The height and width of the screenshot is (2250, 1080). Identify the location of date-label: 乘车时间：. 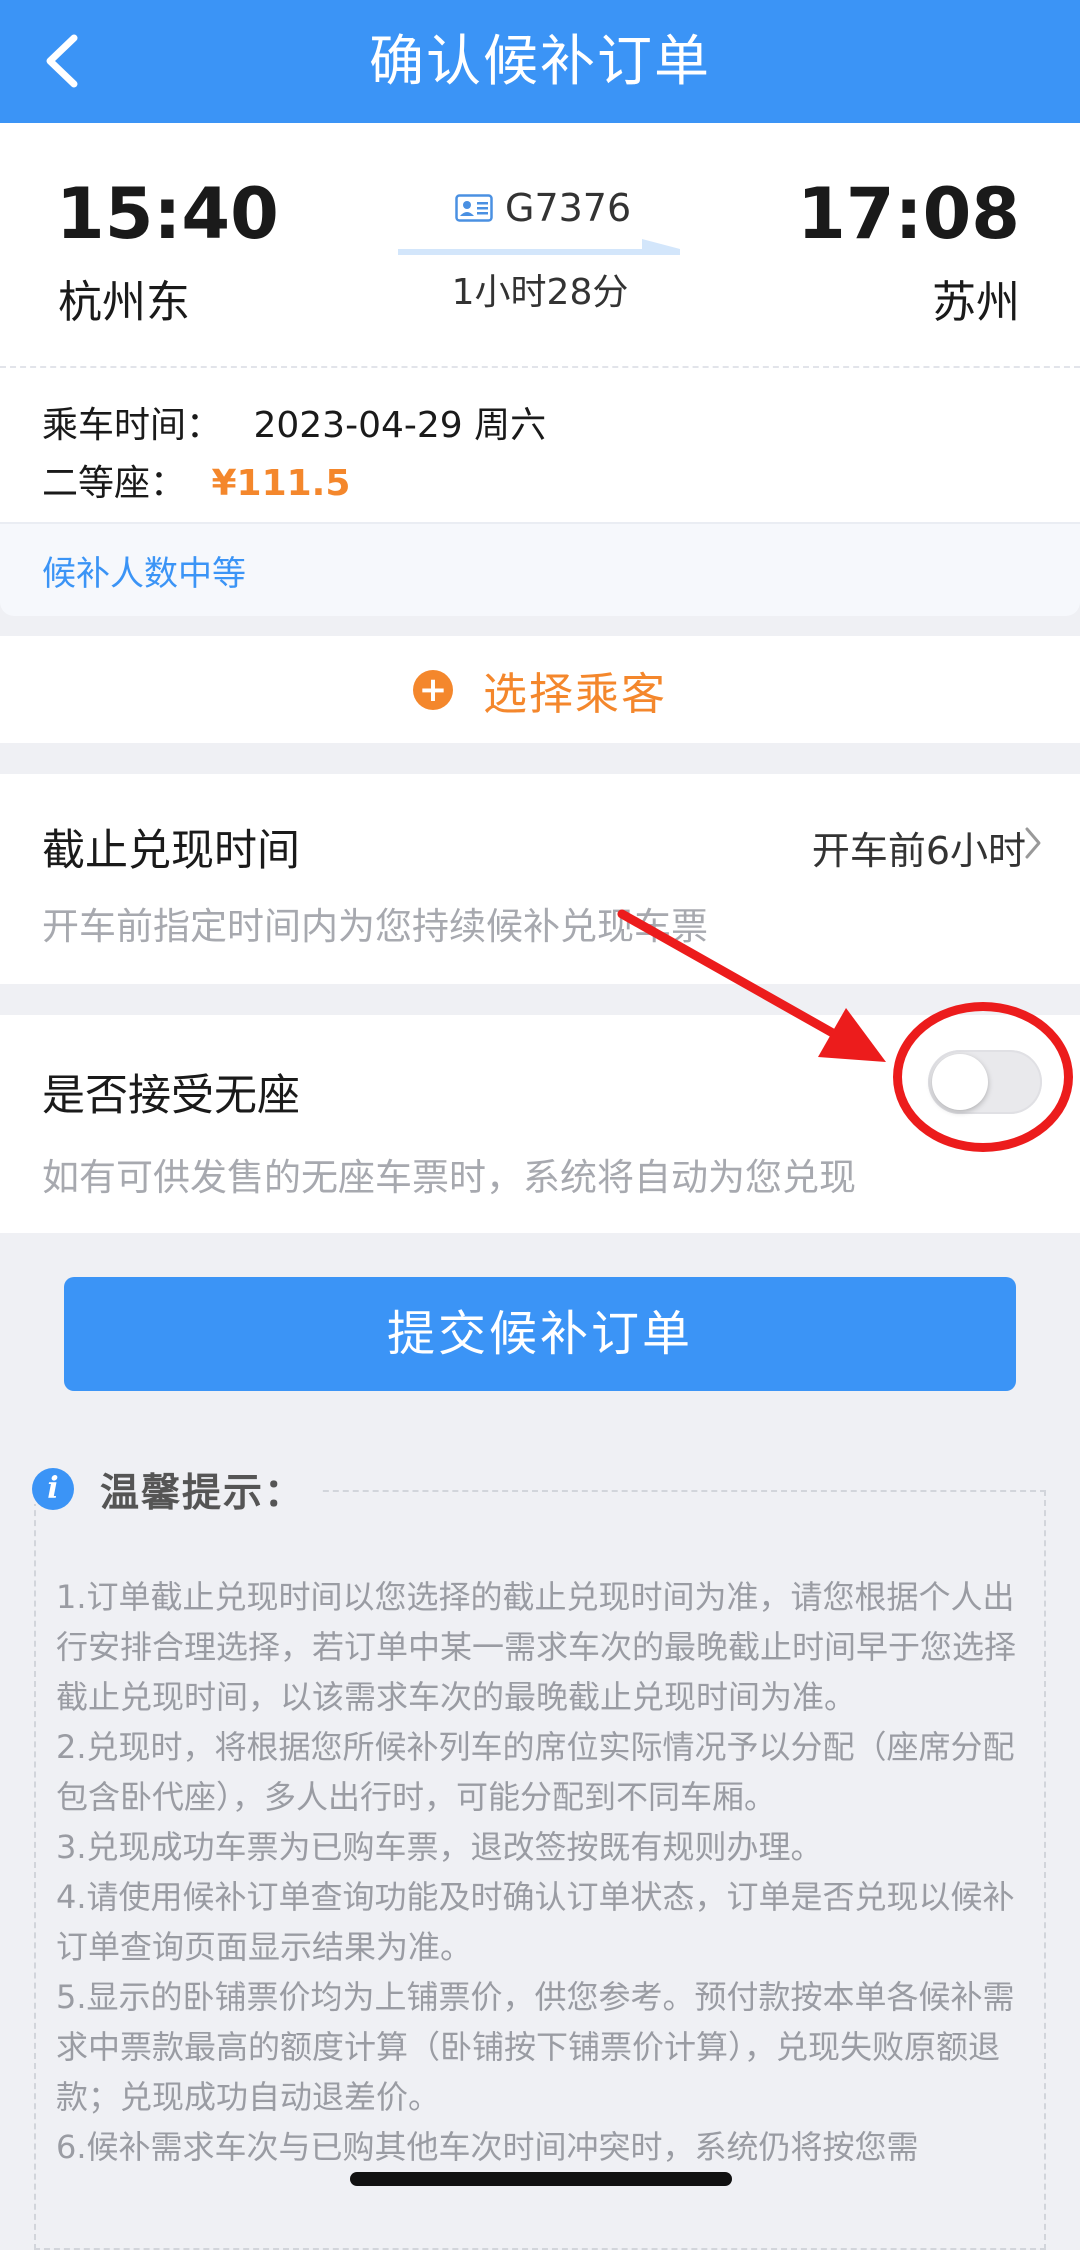
(132, 425).